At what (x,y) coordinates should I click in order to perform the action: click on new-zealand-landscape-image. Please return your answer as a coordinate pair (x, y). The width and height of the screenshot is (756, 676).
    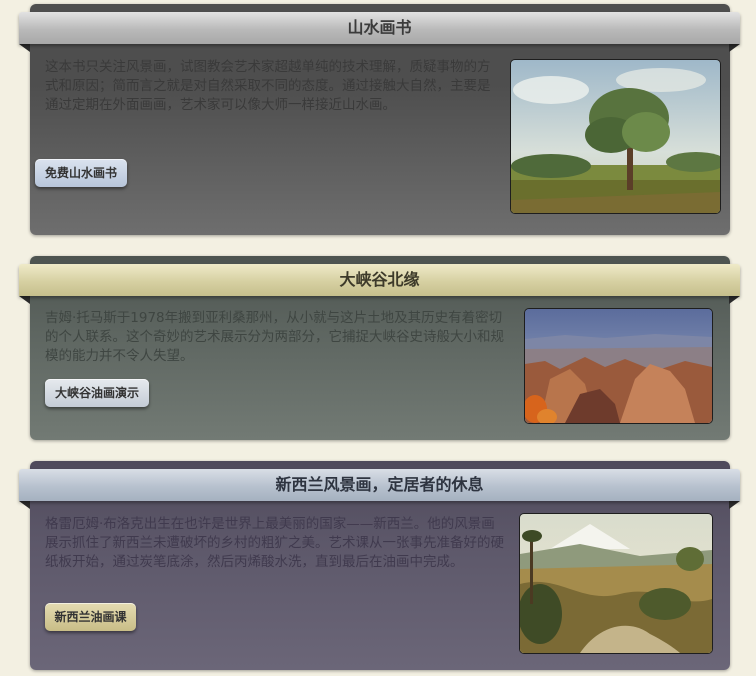
    Looking at the image, I should click on (616, 583).